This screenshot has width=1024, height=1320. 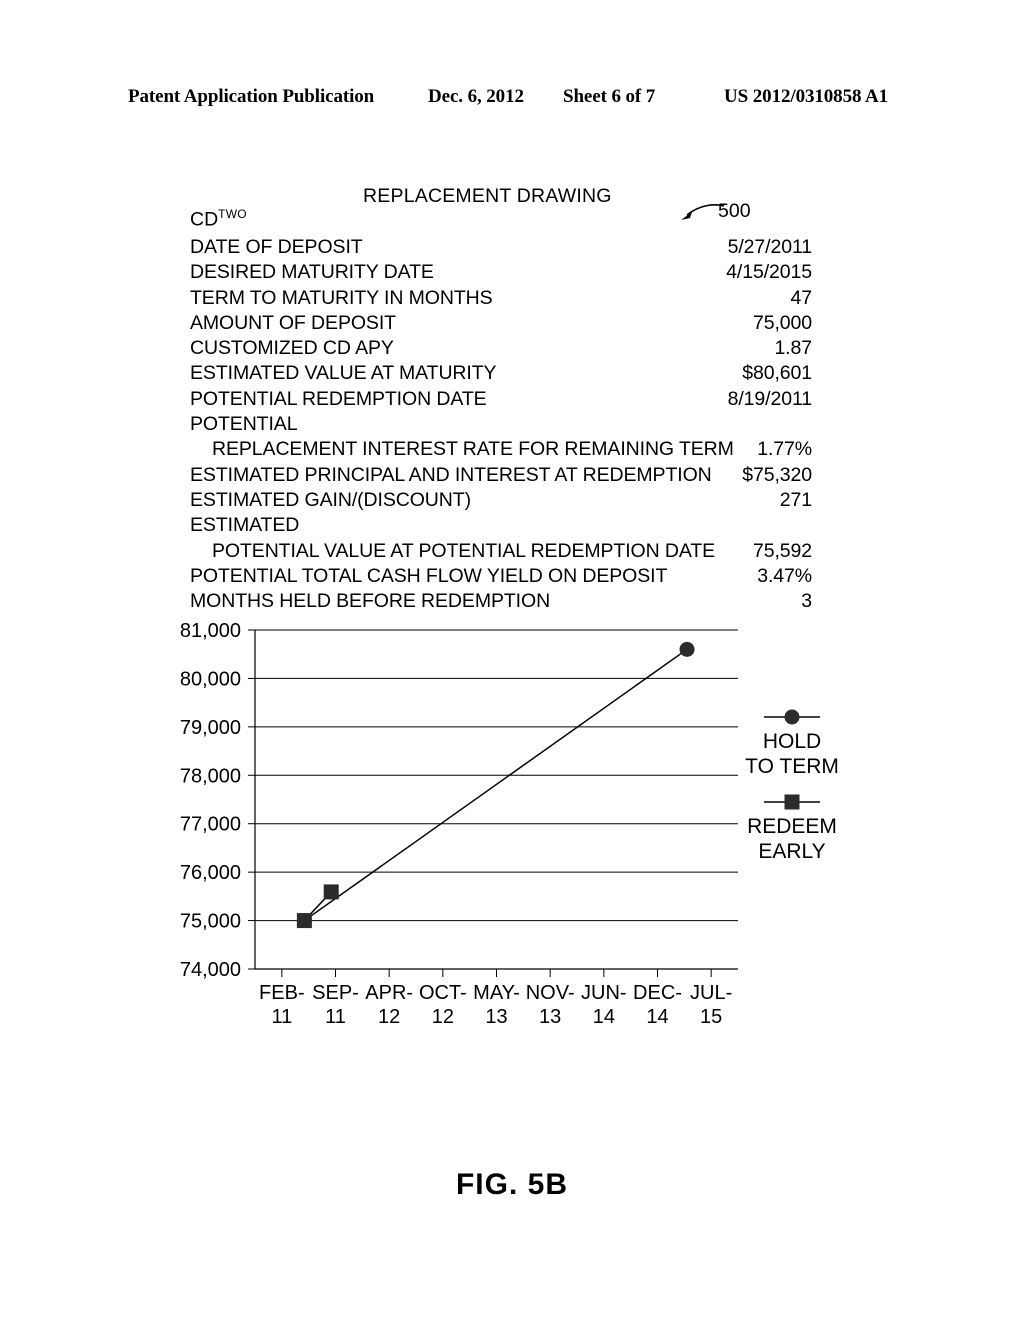 What do you see at coordinates (496, 993) in the screenshot?
I see `x-axis-tick-label: MAY-` at bounding box center [496, 993].